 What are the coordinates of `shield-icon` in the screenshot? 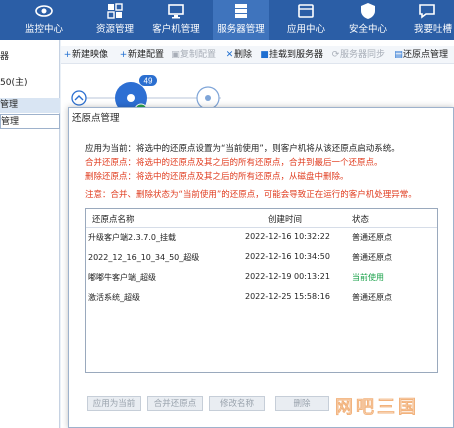 It's located at (368, 11).